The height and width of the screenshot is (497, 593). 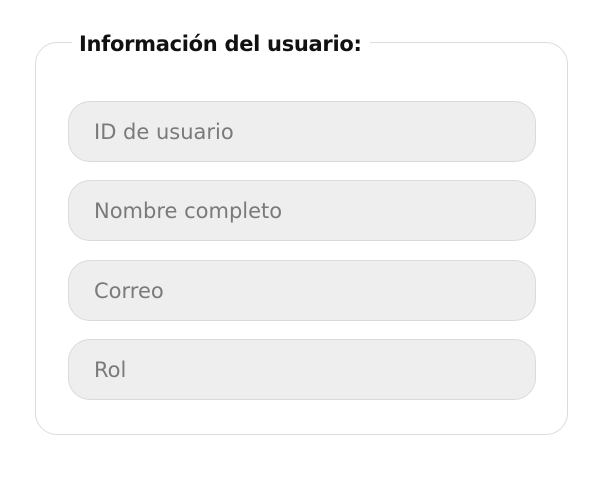 What do you see at coordinates (302, 290) in the screenshot?
I see `email-input` at bounding box center [302, 290].